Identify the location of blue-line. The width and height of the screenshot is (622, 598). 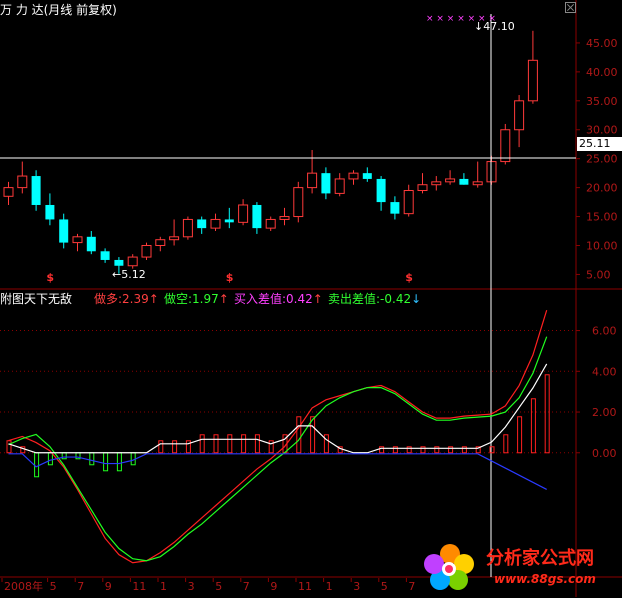
(277, 471).